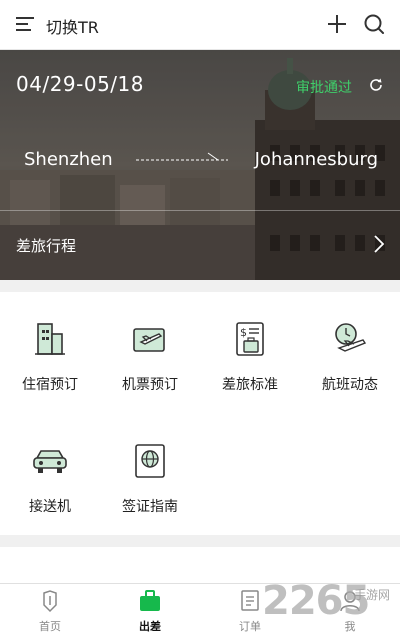 The height and width of the screenshot is (635, 400). What do you see at coordinates (150, 507) in the screenshot?
I see `service-label: 签证指南` at bounding box center [150, 507].